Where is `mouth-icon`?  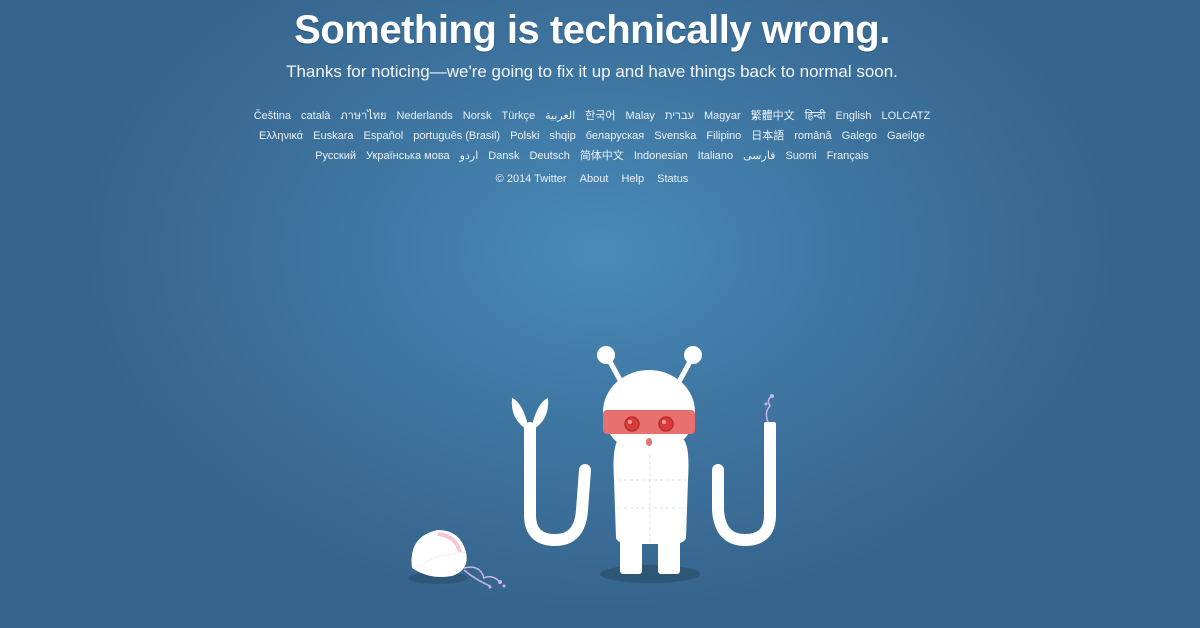 mouth-icon is located at coordinates (649, 442).